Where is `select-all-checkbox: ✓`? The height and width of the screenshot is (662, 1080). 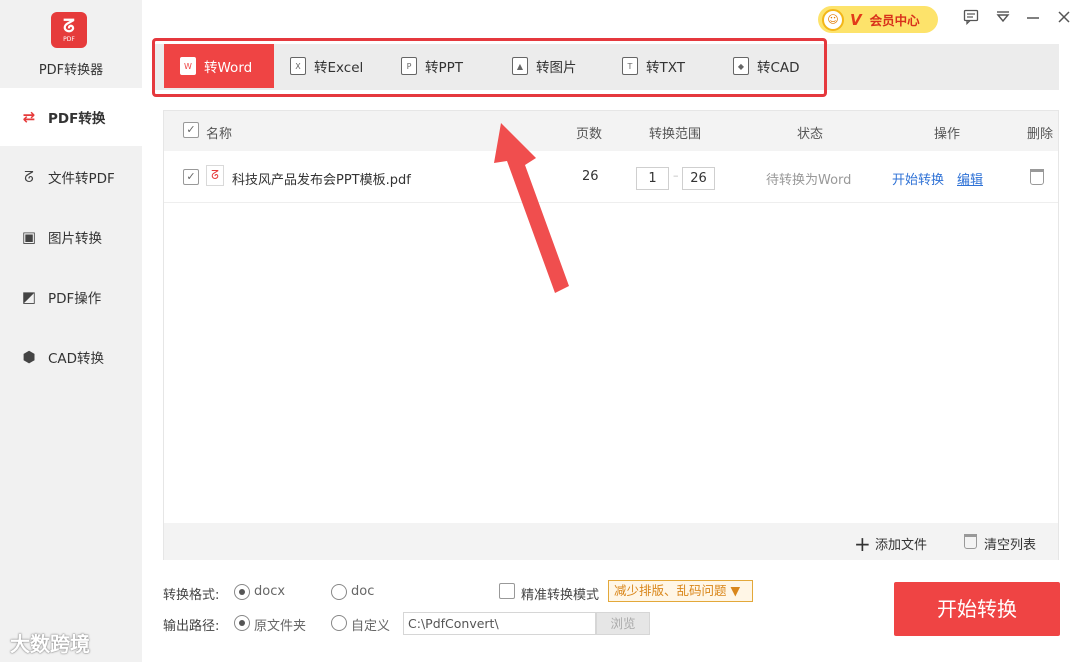 select-all-checkbox: ✓ is located at coordinates (191, 130).